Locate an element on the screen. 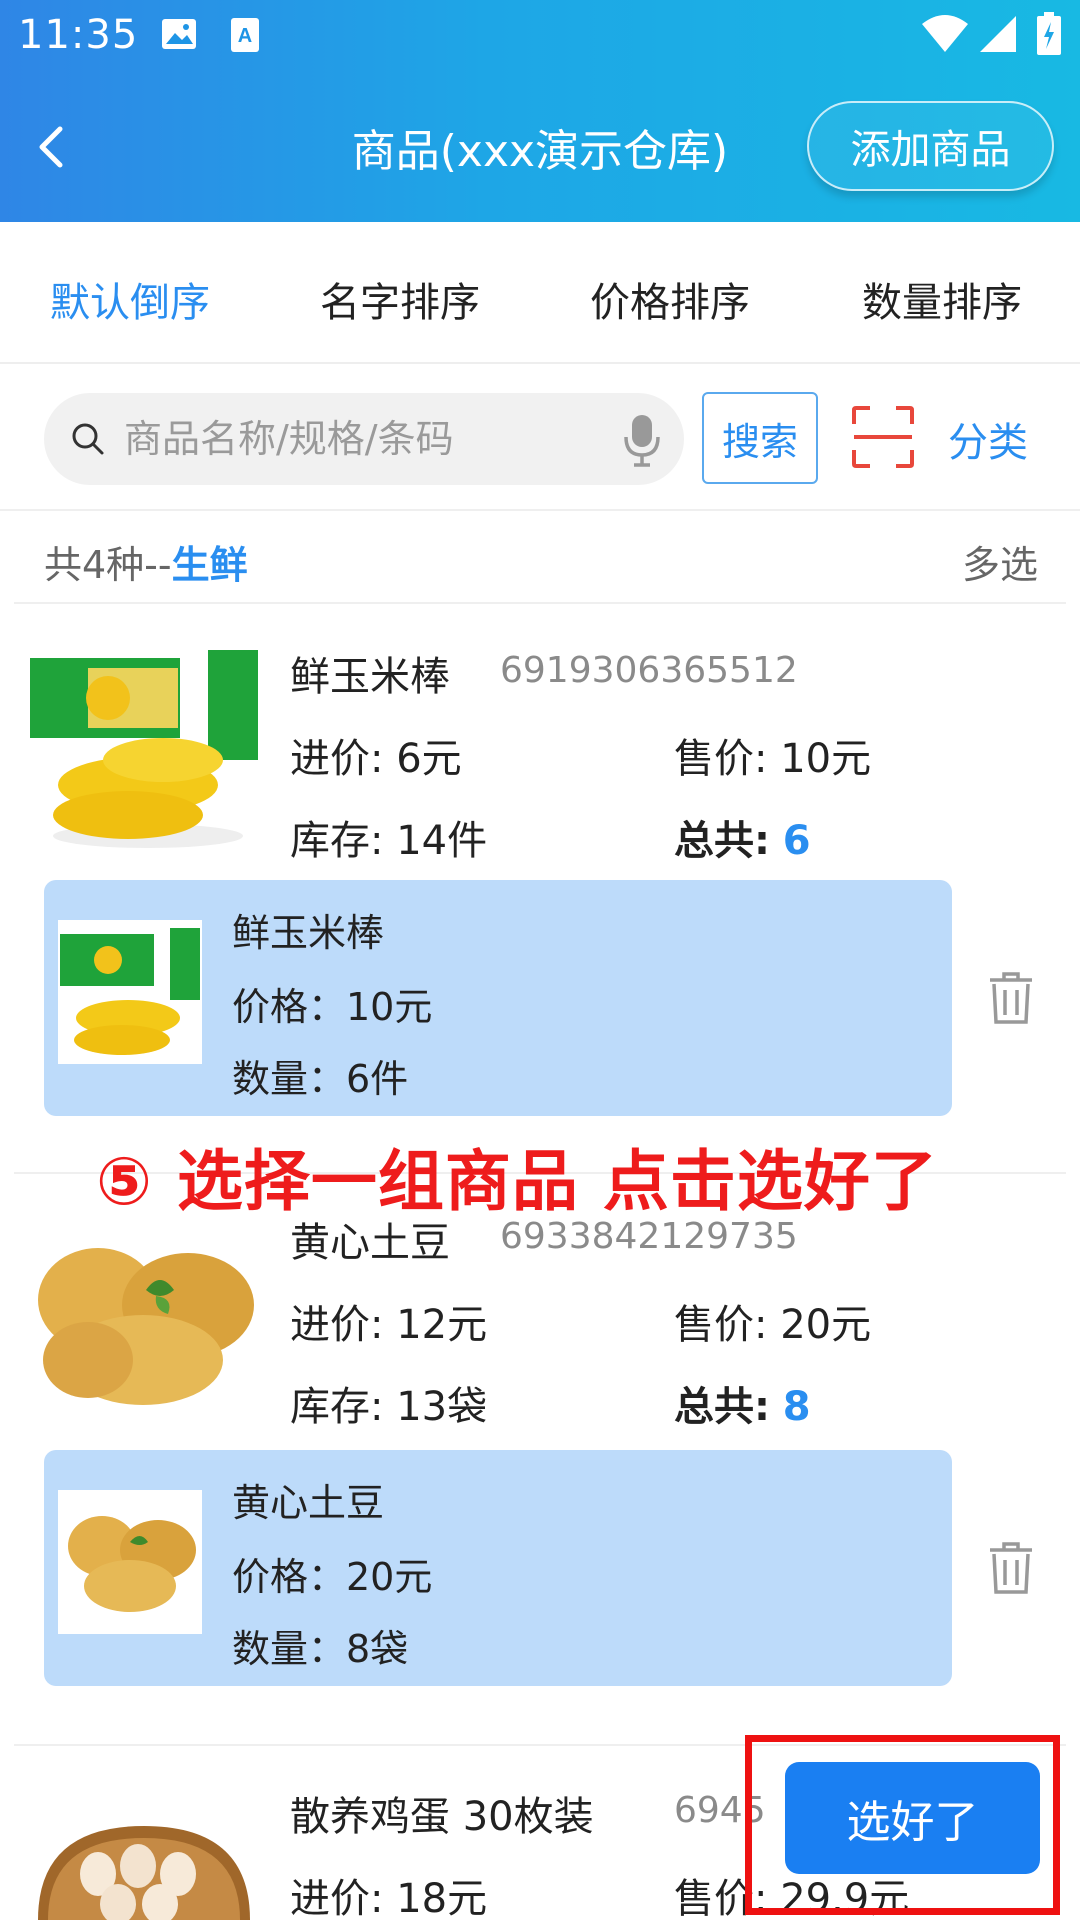 The height and width of the screenshot is (1920, 1080). selected-price: 价格：20元 is located at coordinates (332, 1577).